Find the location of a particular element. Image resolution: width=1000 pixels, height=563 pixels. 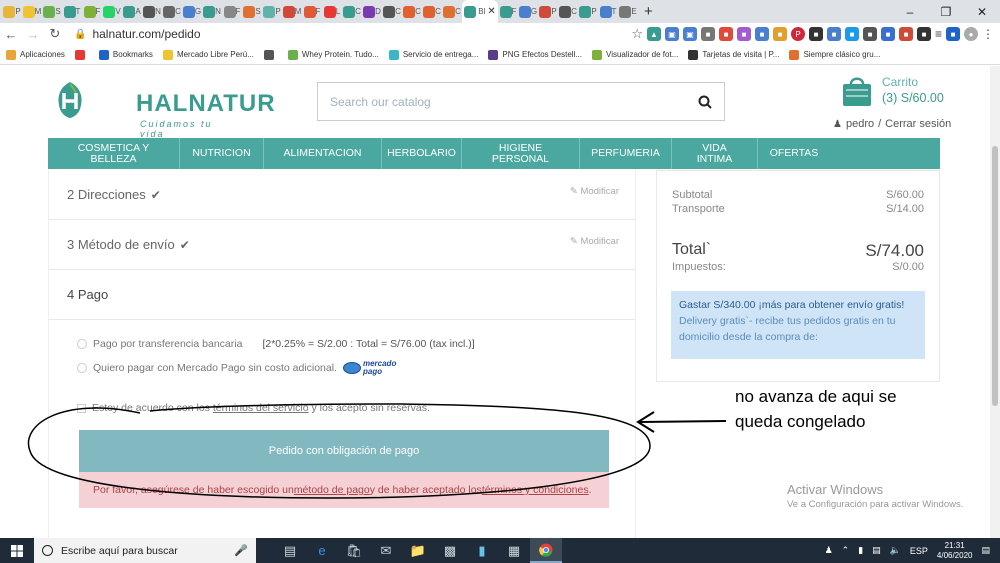

language-indicator: ESP is located at coordinates (919, 551).